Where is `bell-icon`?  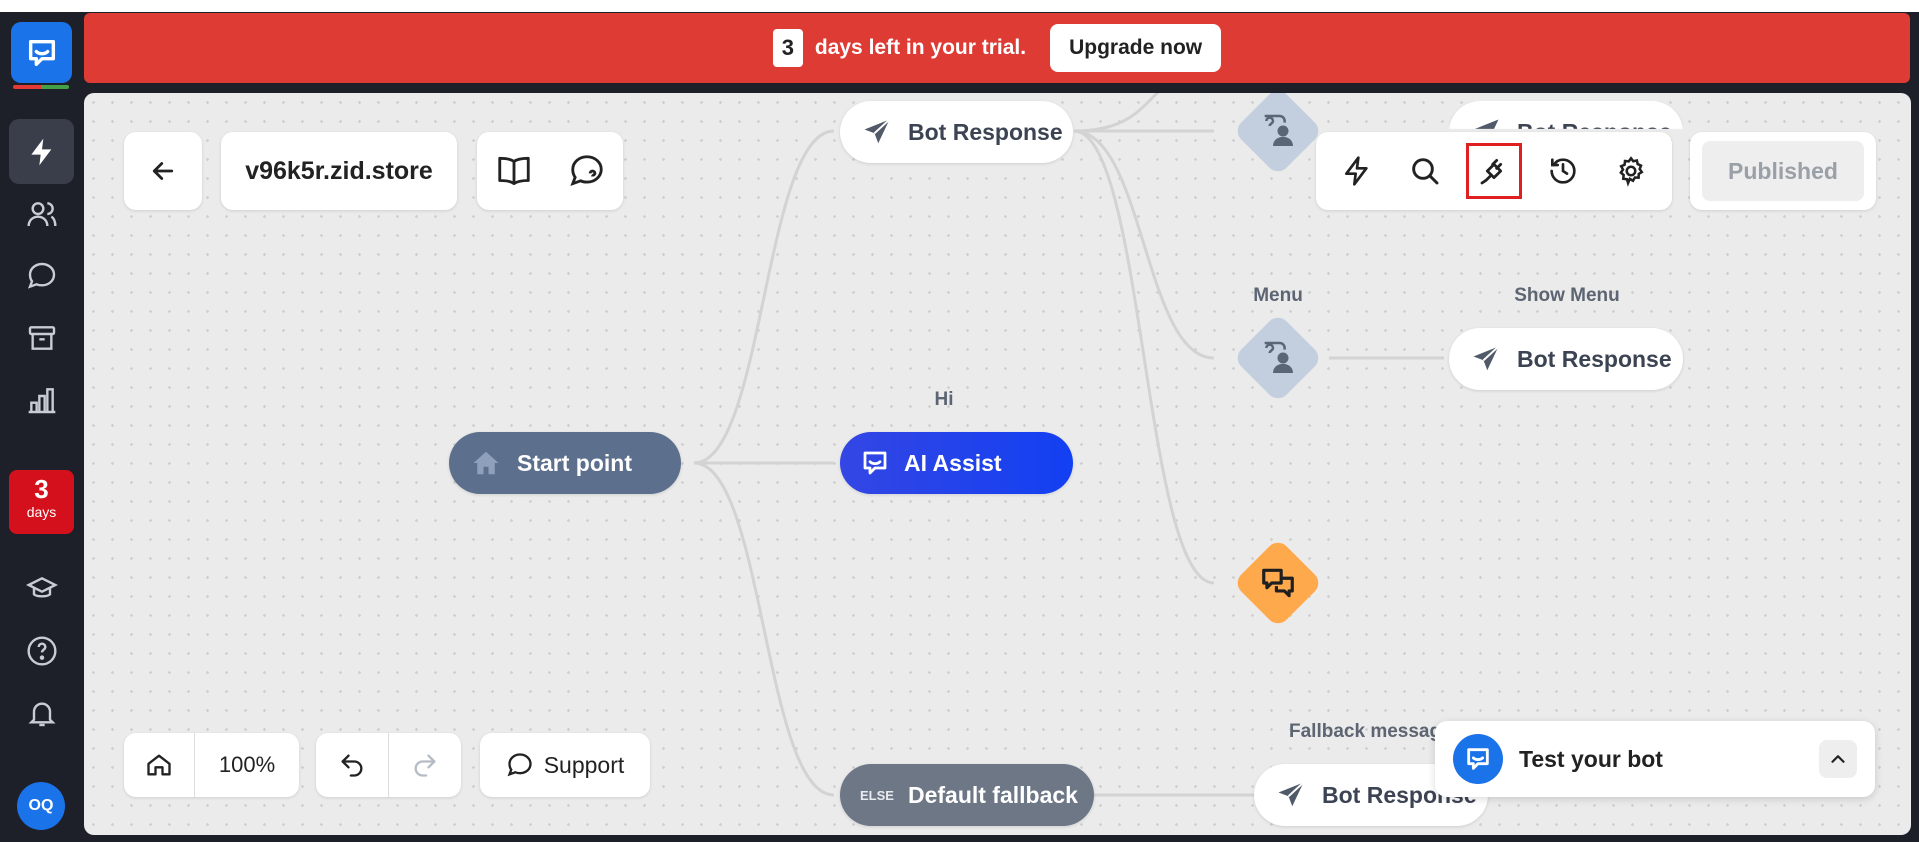
bell-icon is located at coordinates (41, 714).